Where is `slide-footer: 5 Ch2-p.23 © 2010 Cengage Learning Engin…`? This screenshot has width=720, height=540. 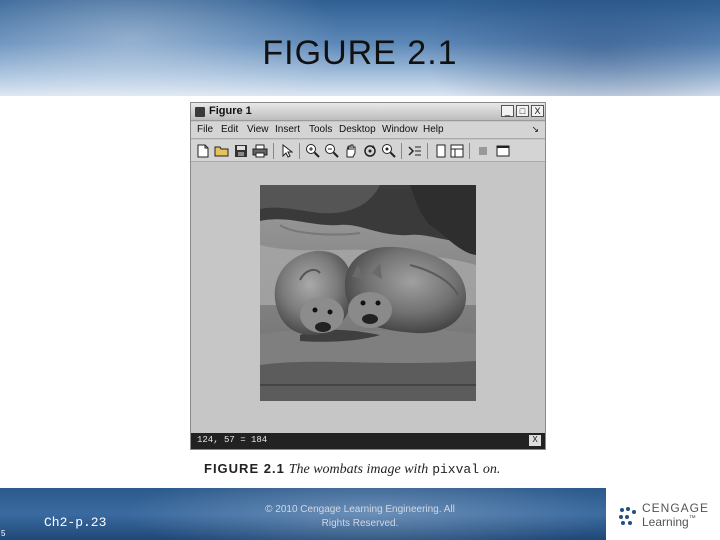 slide-footer: 5 Ch2-p.23 © 2010 Cengage Learning Engin… is located at coordinates (360, 514).